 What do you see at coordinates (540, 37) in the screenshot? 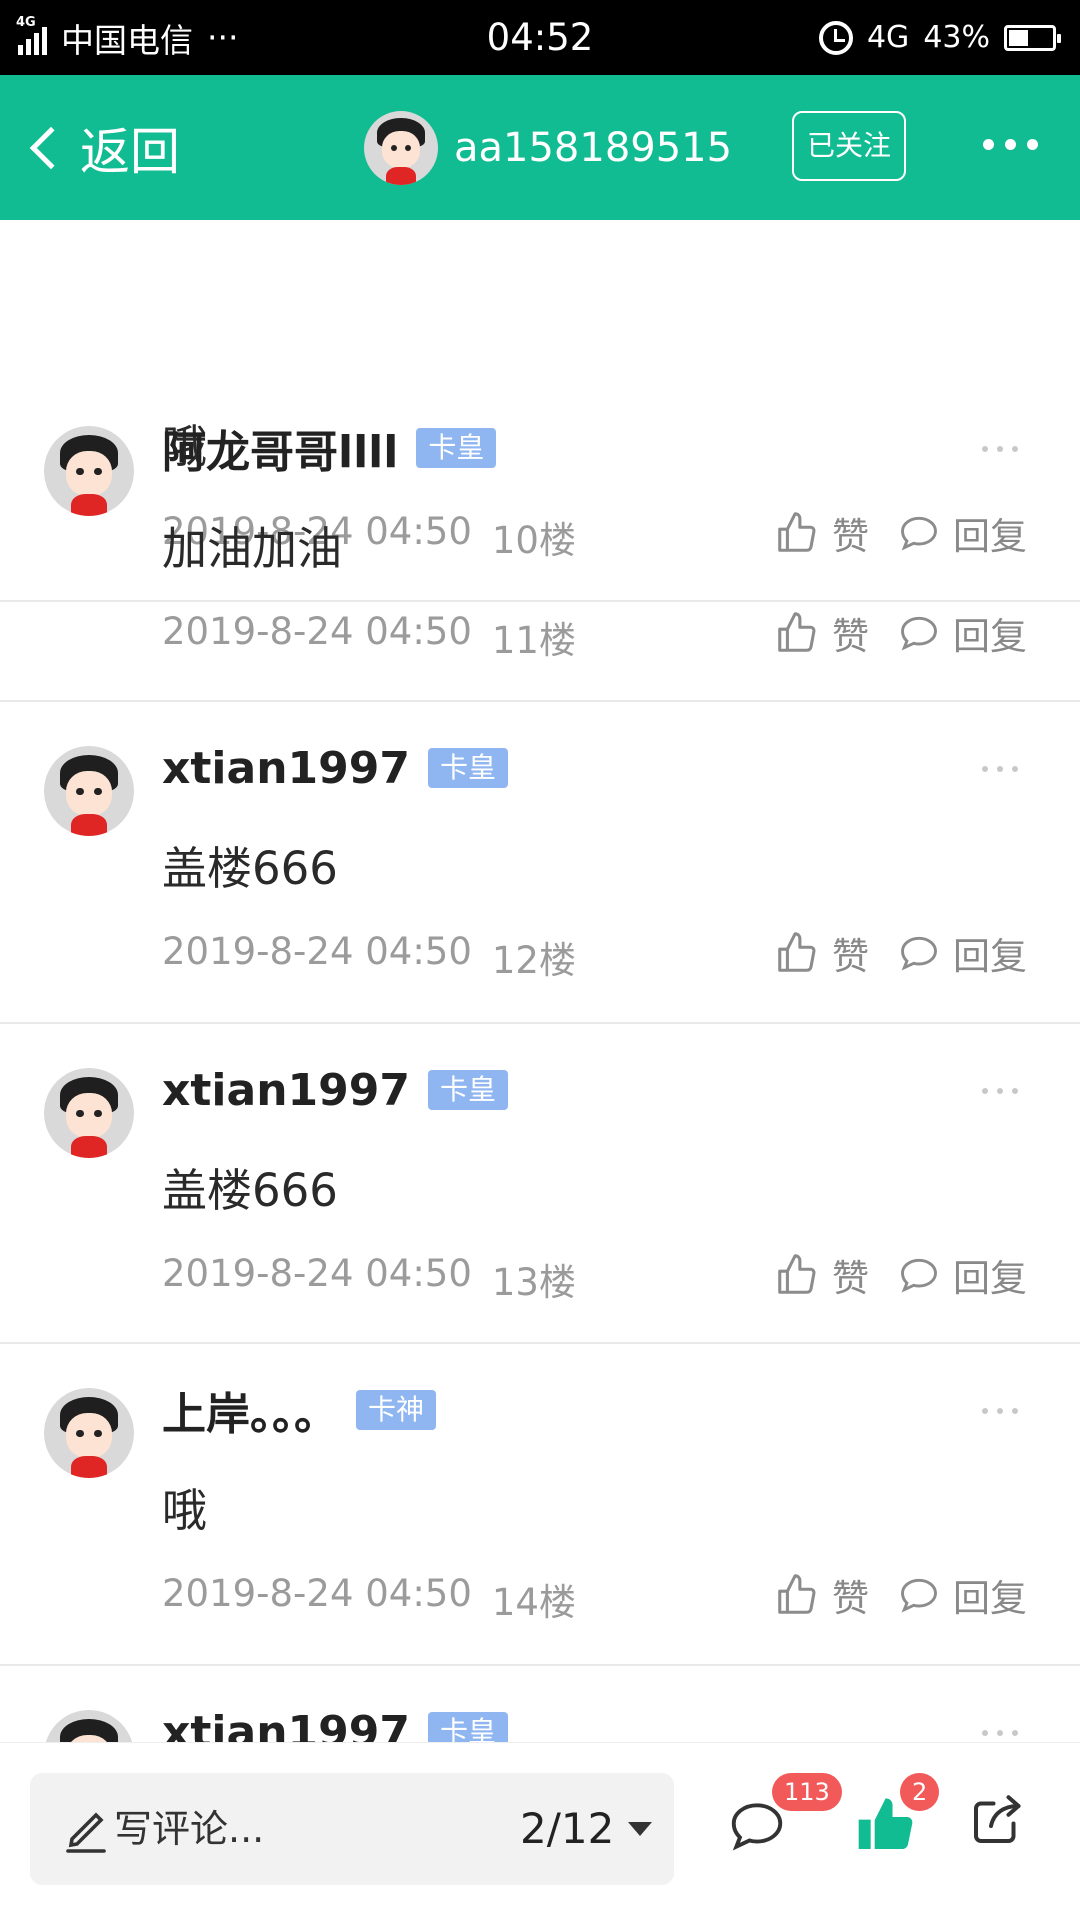
I see `status-bar: 4G 中国电信 ··· 04:52 4G 43%` at bounding box center [540, 37].